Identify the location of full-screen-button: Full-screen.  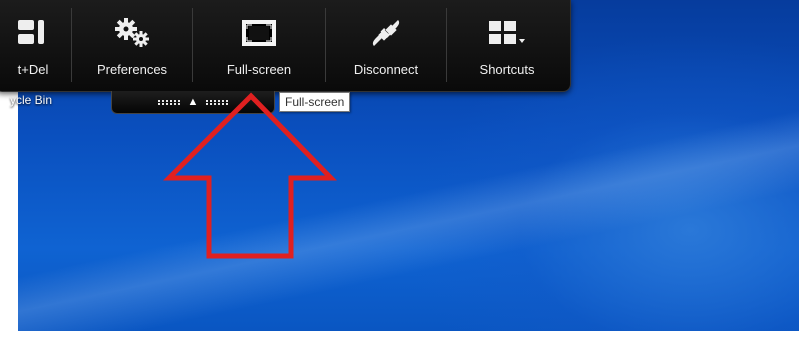
(259, 45).